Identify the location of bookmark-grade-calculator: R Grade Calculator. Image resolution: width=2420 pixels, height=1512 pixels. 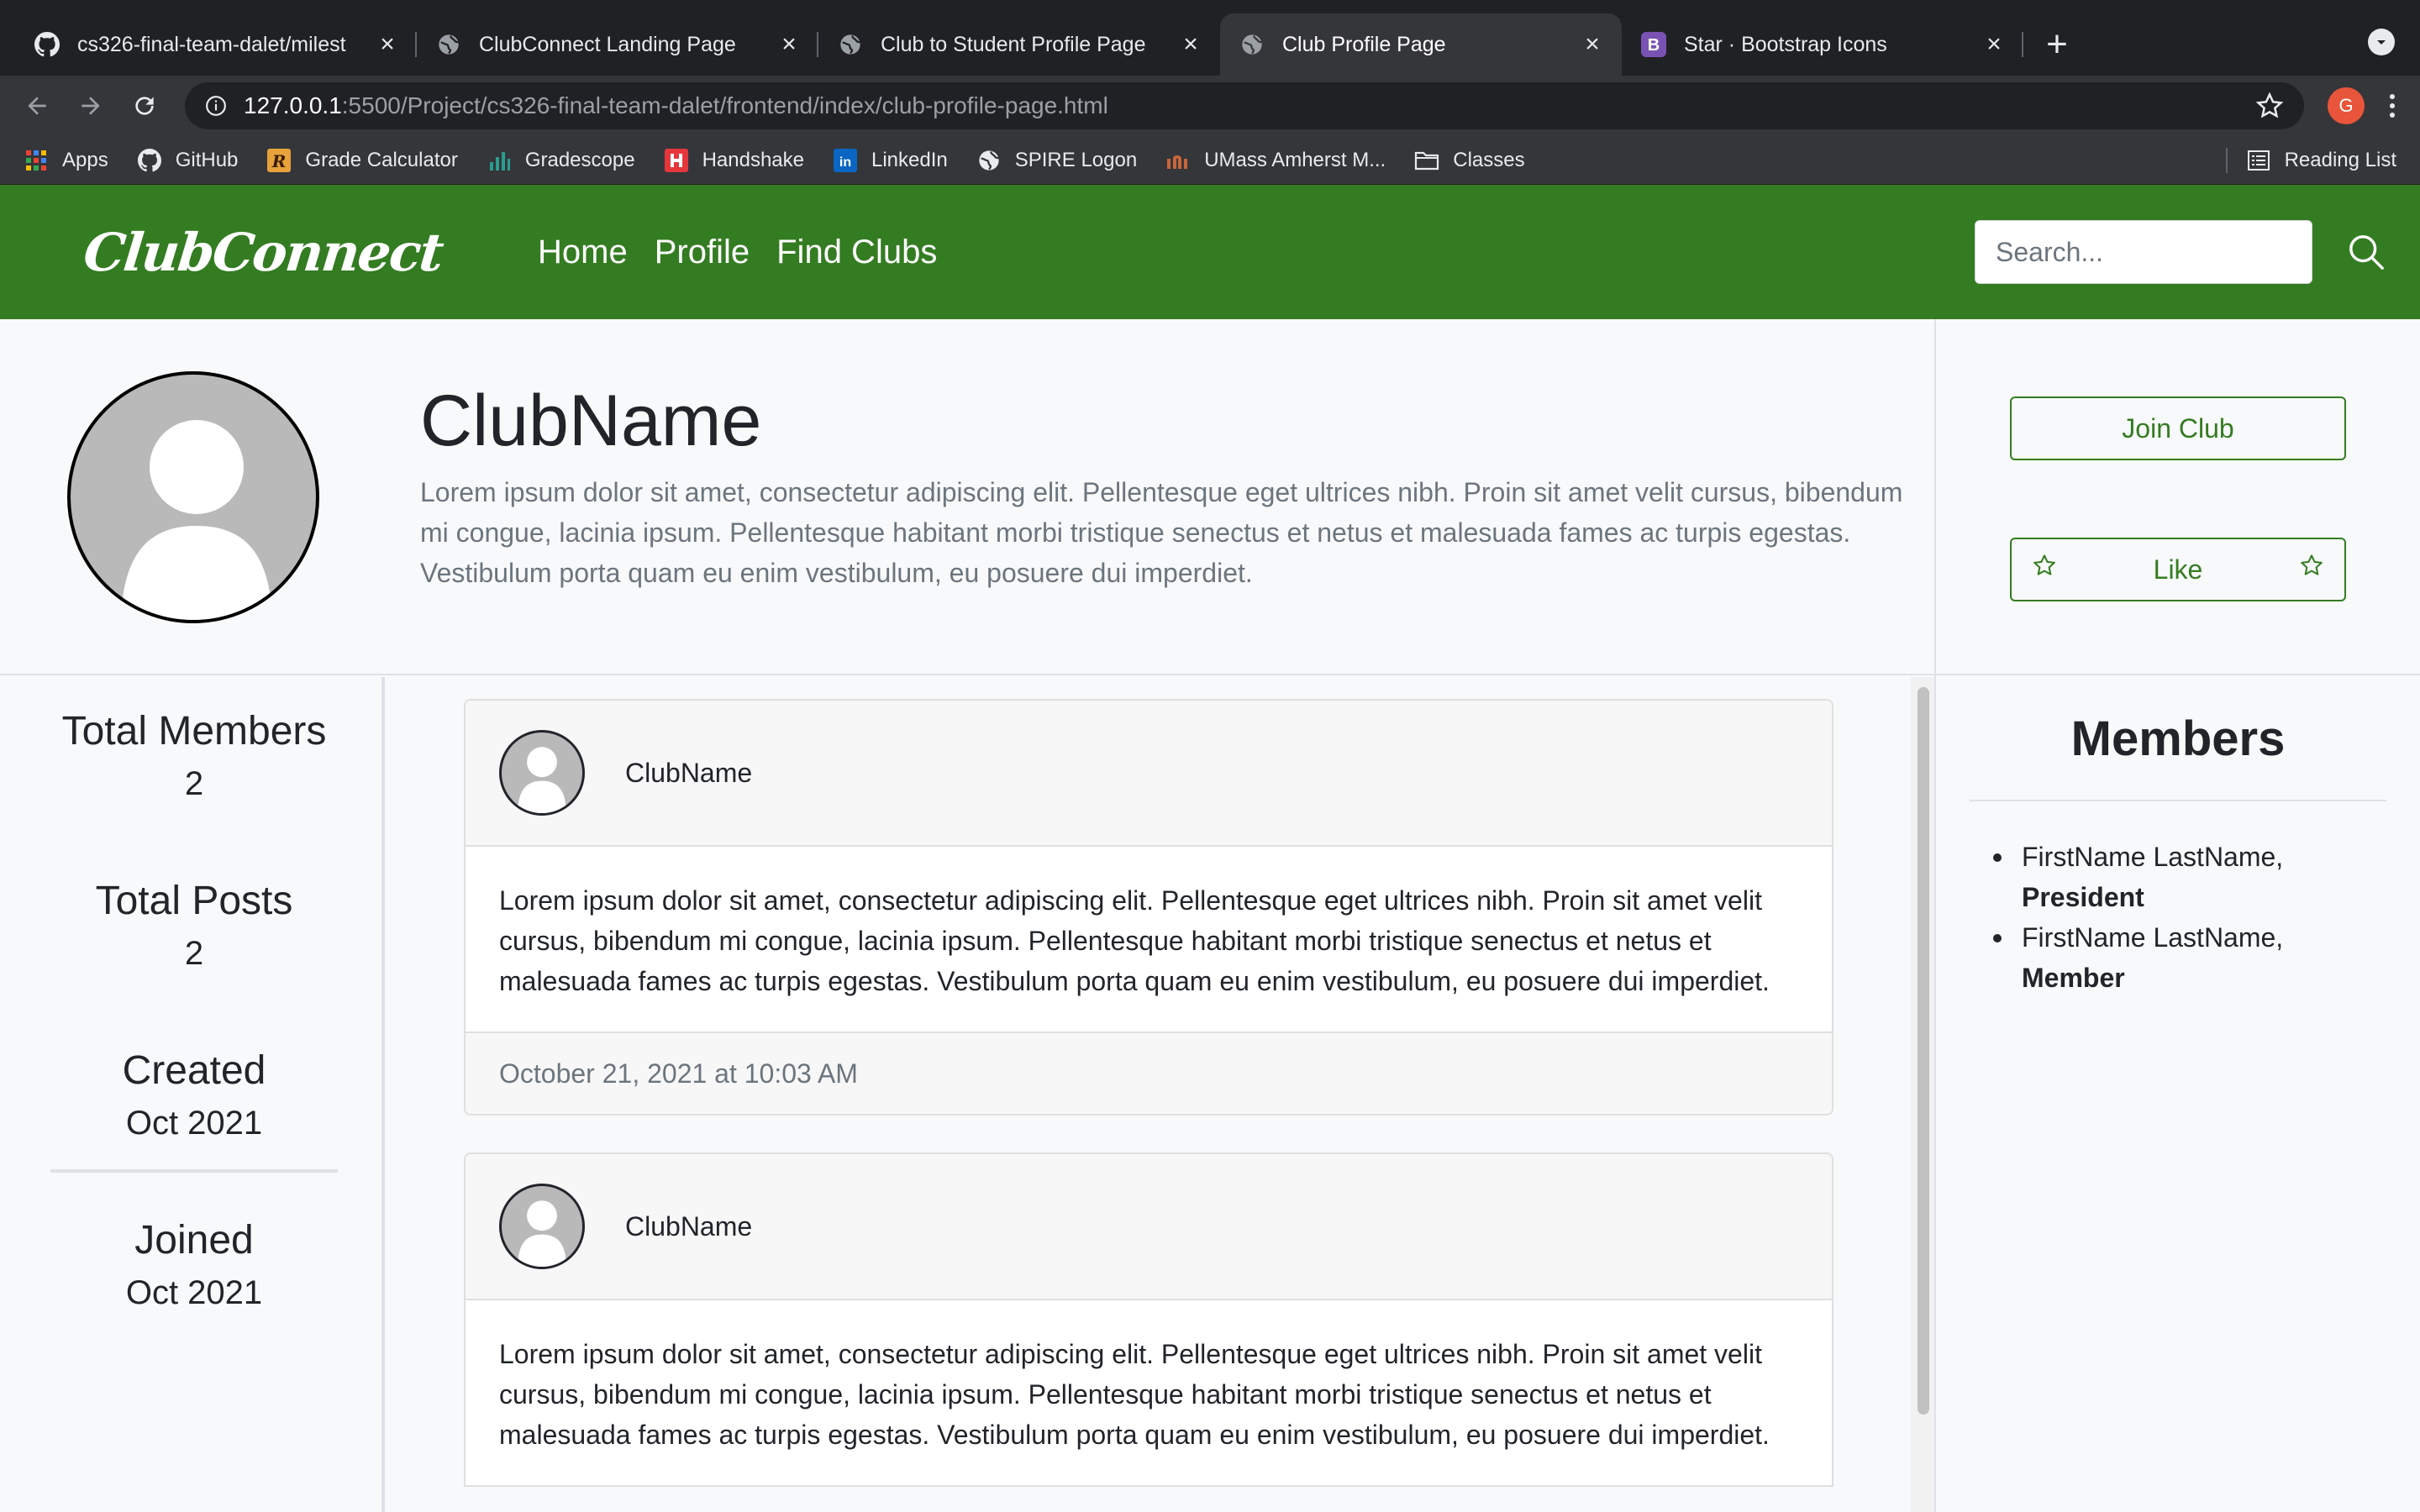
(362, 160).